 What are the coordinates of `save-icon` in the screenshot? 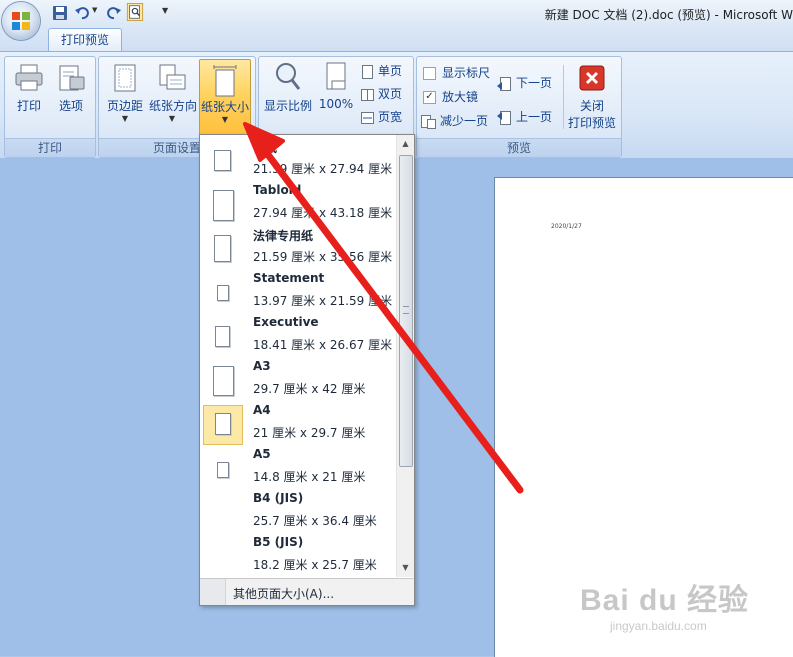 It's located at (60, 13).